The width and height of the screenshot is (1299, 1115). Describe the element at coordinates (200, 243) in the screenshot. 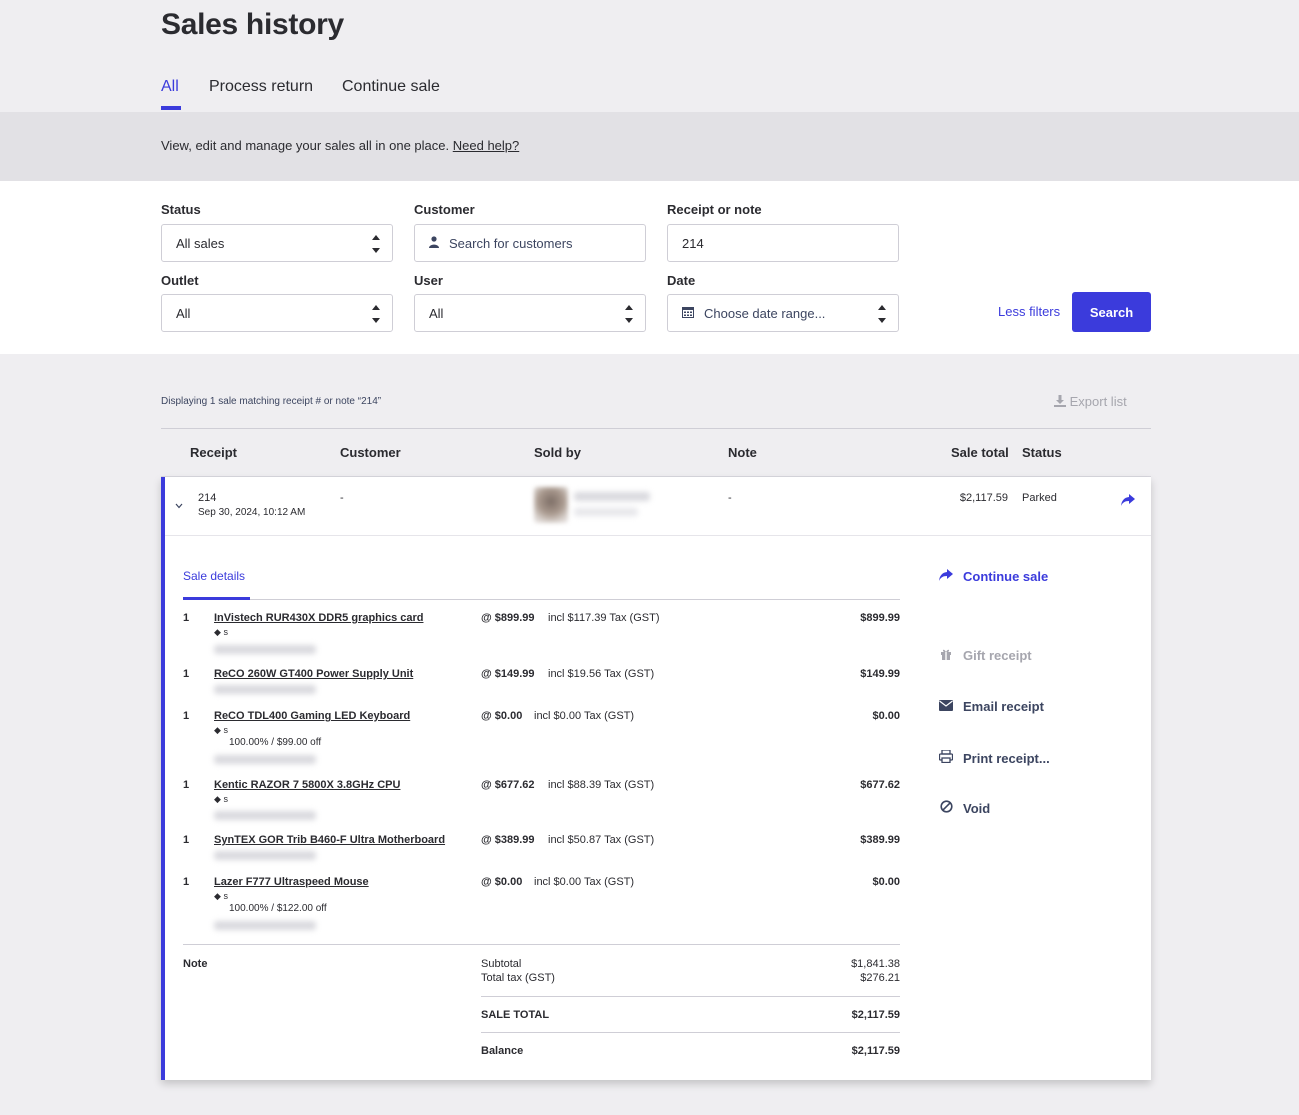

I see `status-value: All sales` at that location.